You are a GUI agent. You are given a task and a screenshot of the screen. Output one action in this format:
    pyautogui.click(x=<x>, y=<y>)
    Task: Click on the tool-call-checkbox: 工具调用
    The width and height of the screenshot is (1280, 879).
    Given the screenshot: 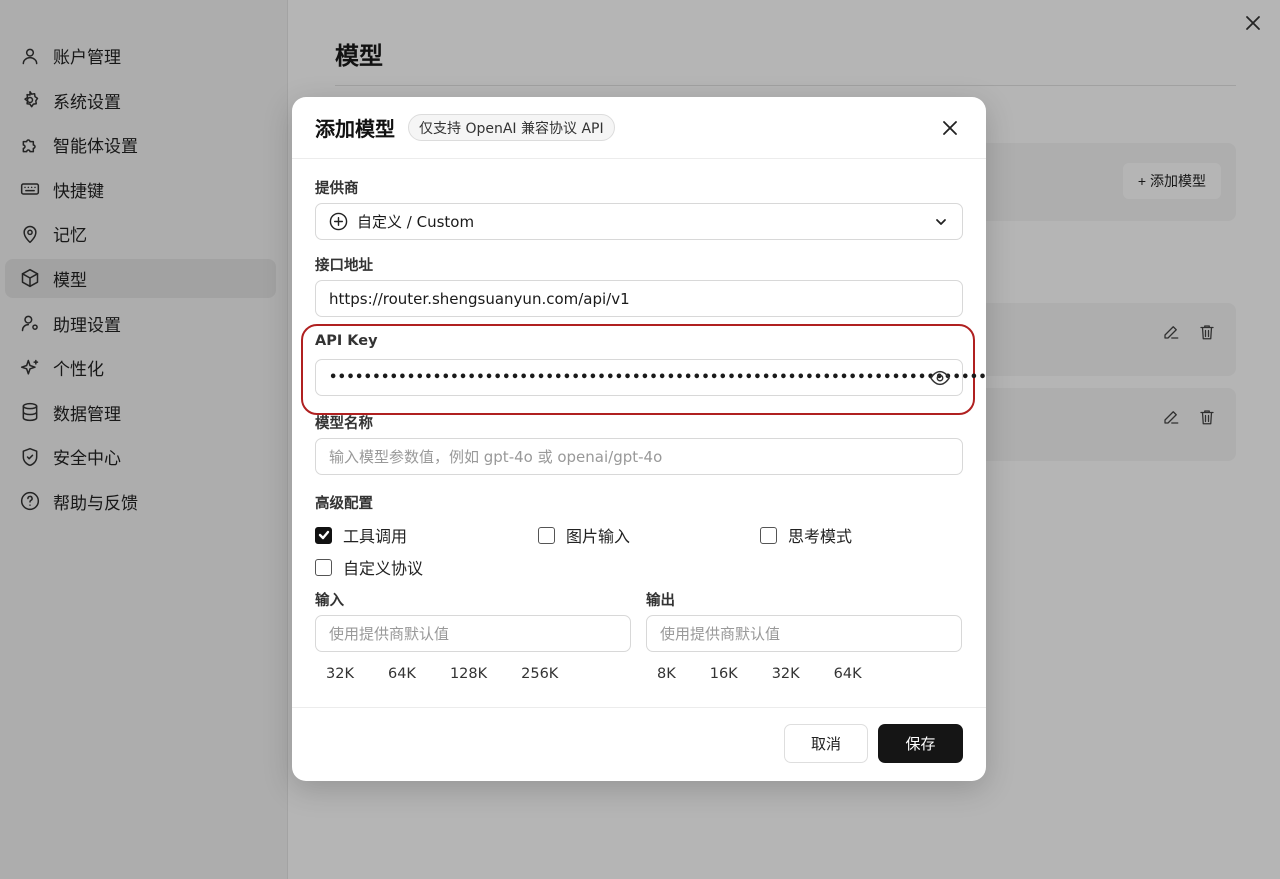 What is the action you would take?
    pyautogui.click(x=361, y=535)
    